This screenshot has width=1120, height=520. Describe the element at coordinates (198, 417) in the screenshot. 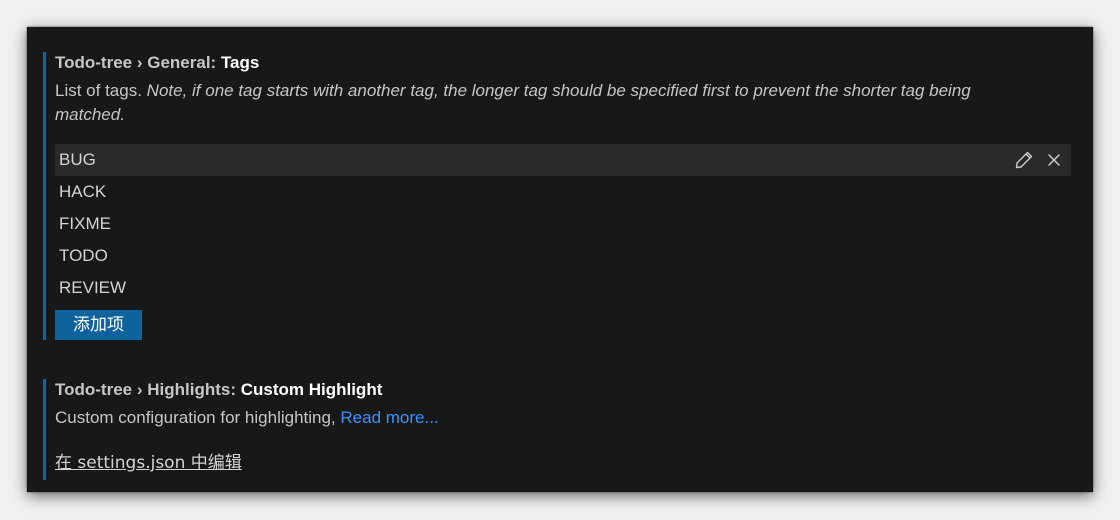

I see `description-text: Custom configuration for highlighting,` at that location.